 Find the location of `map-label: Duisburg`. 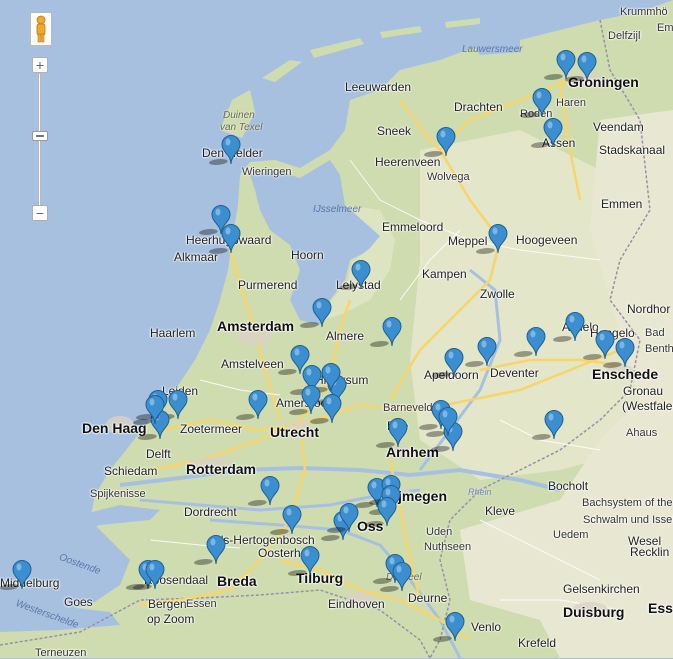

map-label: Duisburg is located at coordinates (594, 612).